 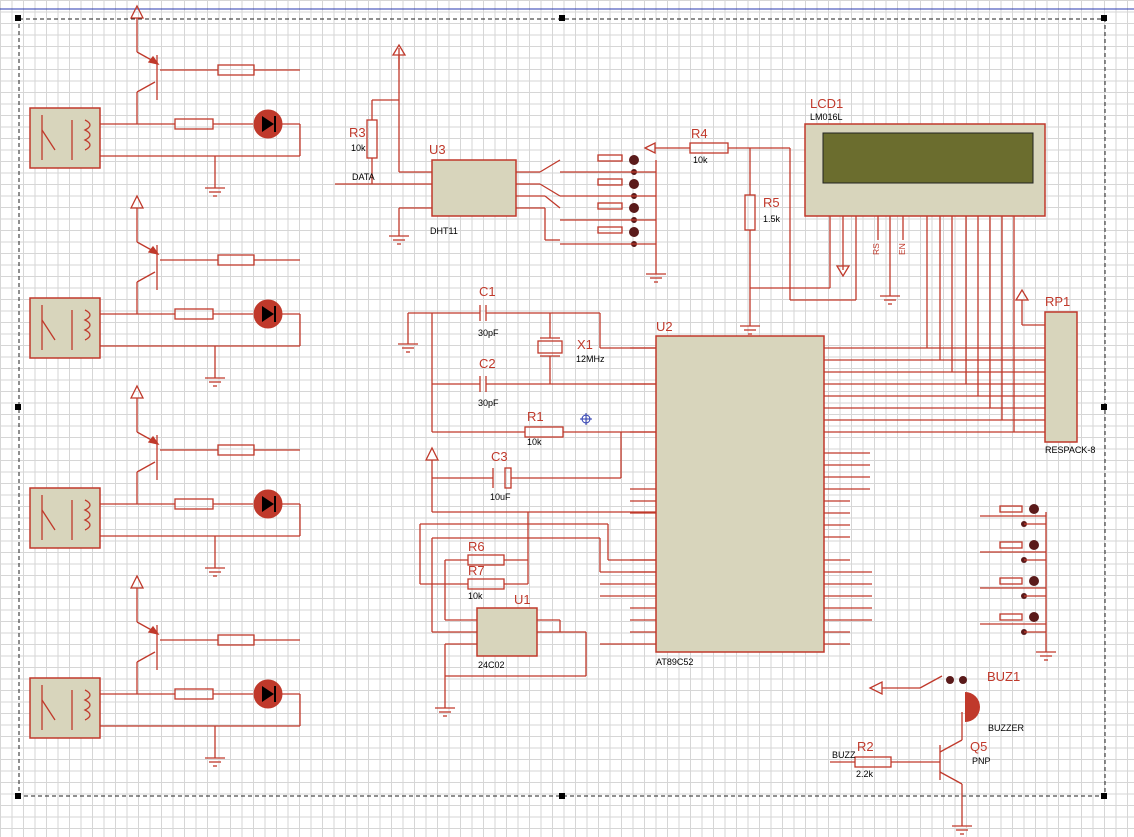 What do you see at coordinates (1070, 450) in the screenshot?
I see `respack-part: RESPACK-8` at bounding box center [1070, 450].